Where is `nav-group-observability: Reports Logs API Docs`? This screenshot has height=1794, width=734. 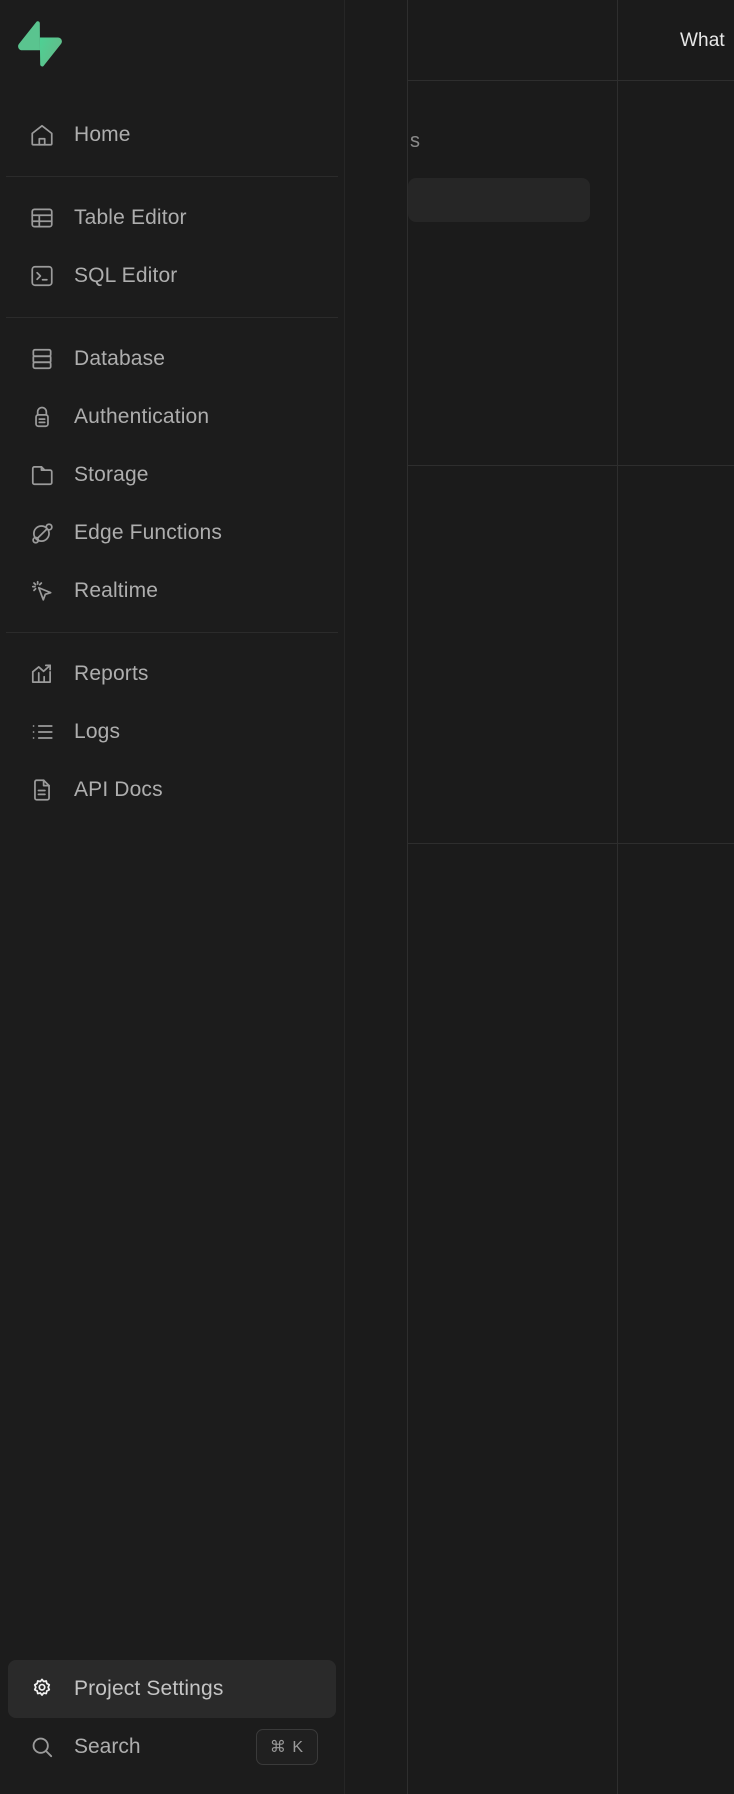
nav-group-observability: Reports Logs API Docs is located at coordinates (172, 732).